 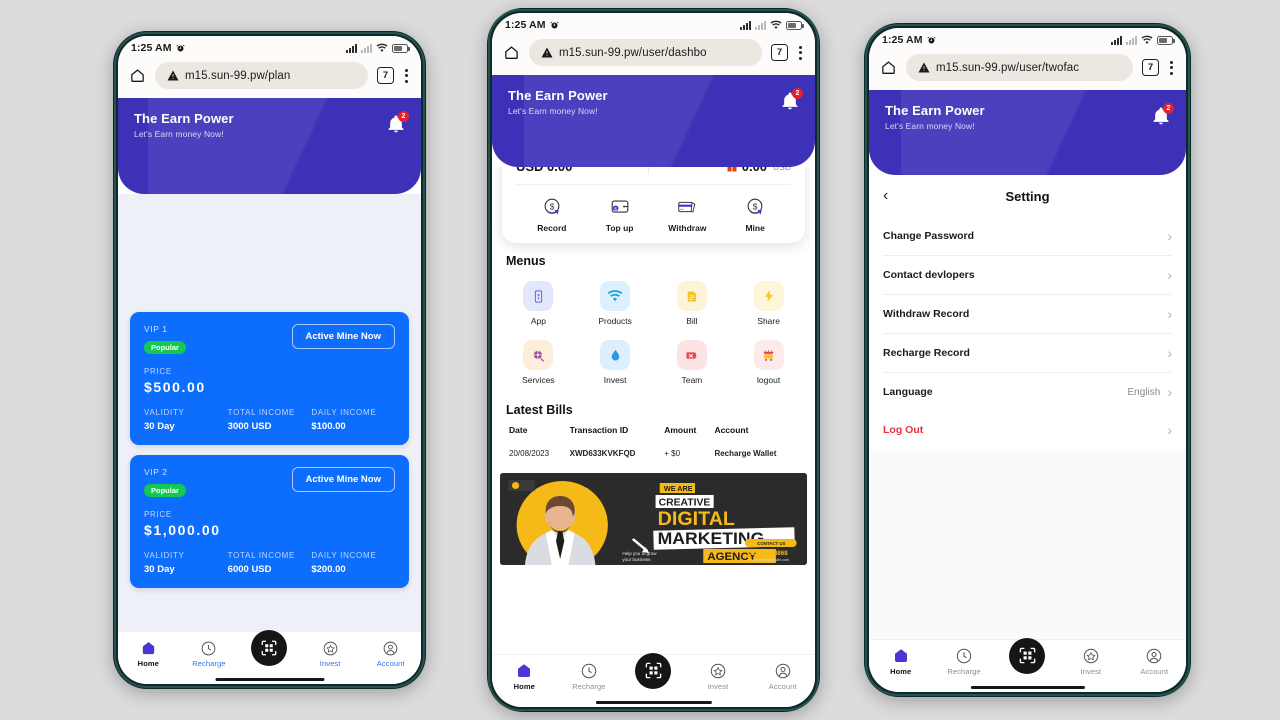 What do you see at coordinates (615, 296) in the screenshot?
I see `wifi-icon` at bounding box center [615, 296].